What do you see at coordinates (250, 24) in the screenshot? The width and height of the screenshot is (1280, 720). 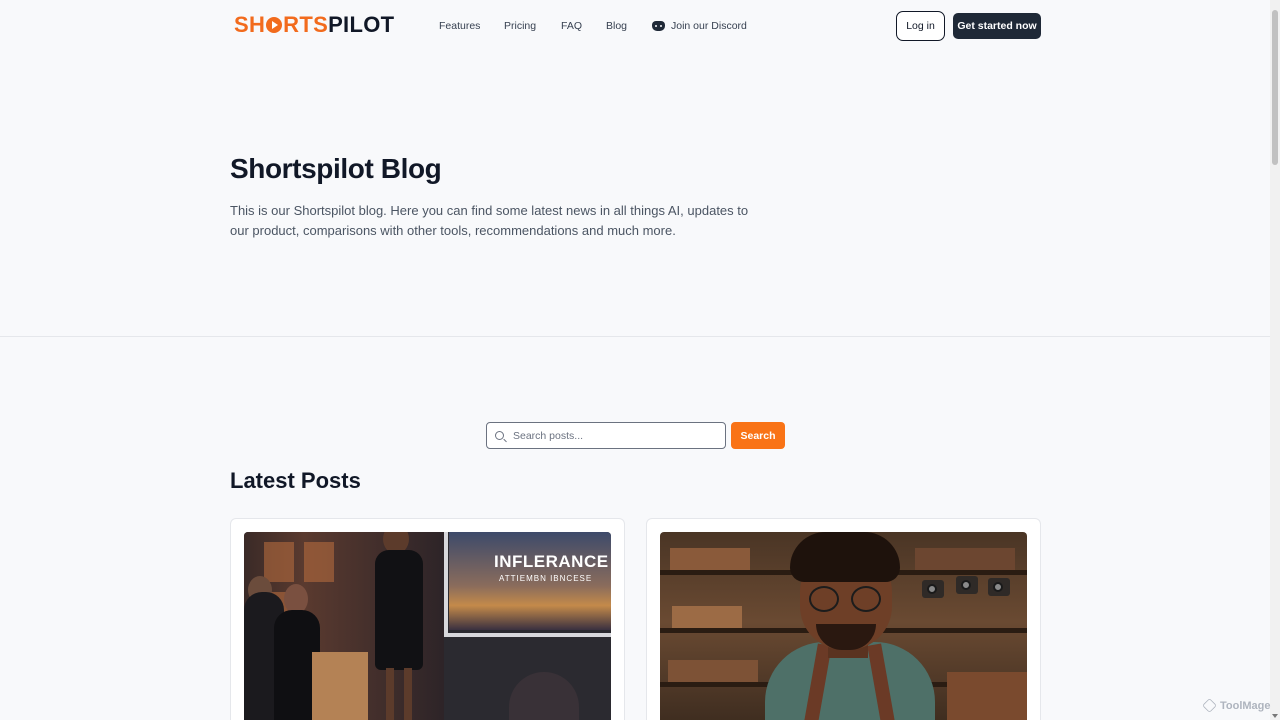 I see `logo-text-prefix: SH` at bounding box center [250, 24].